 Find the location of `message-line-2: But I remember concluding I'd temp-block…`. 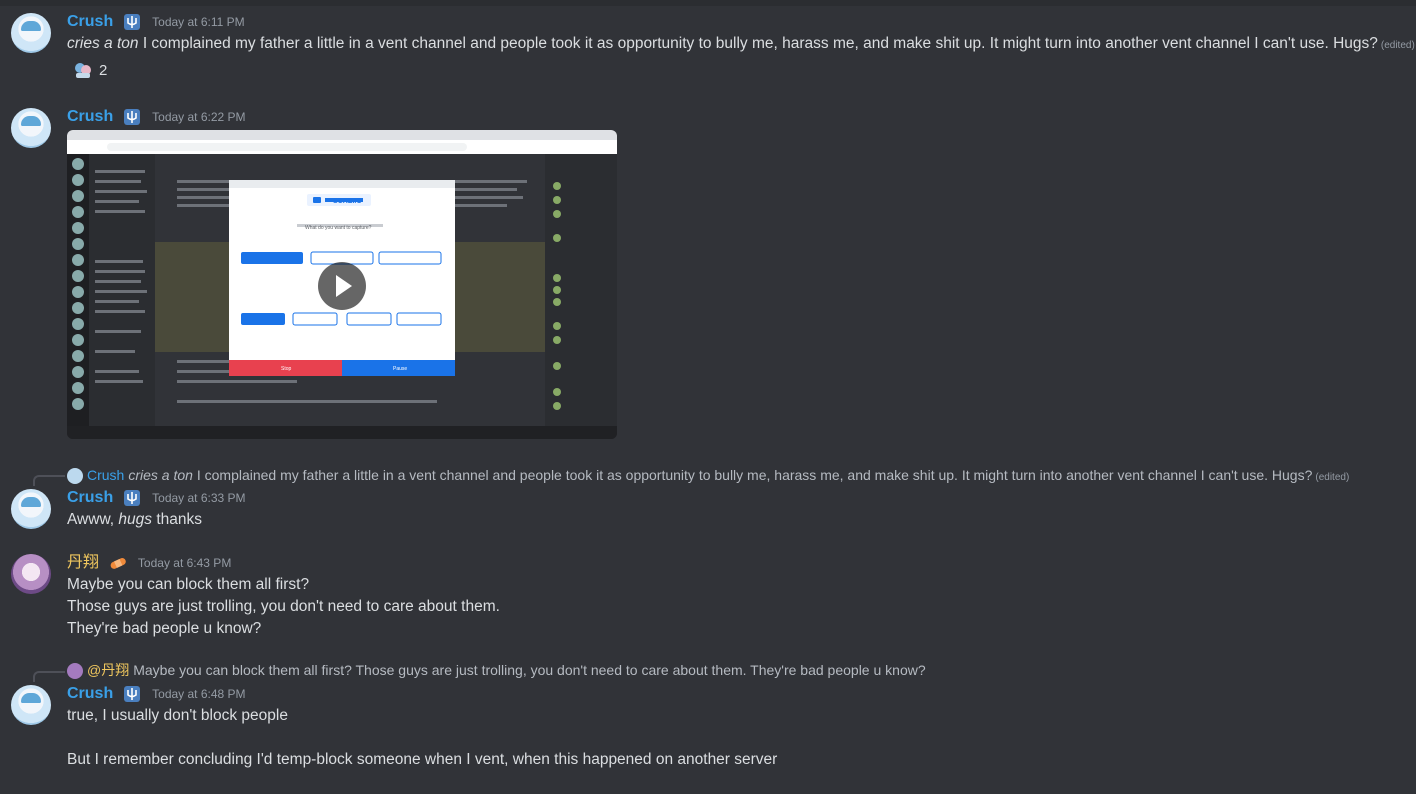

message-line-2: But I remember concluding I'd temp-block… is located at coordinates (422, 759).